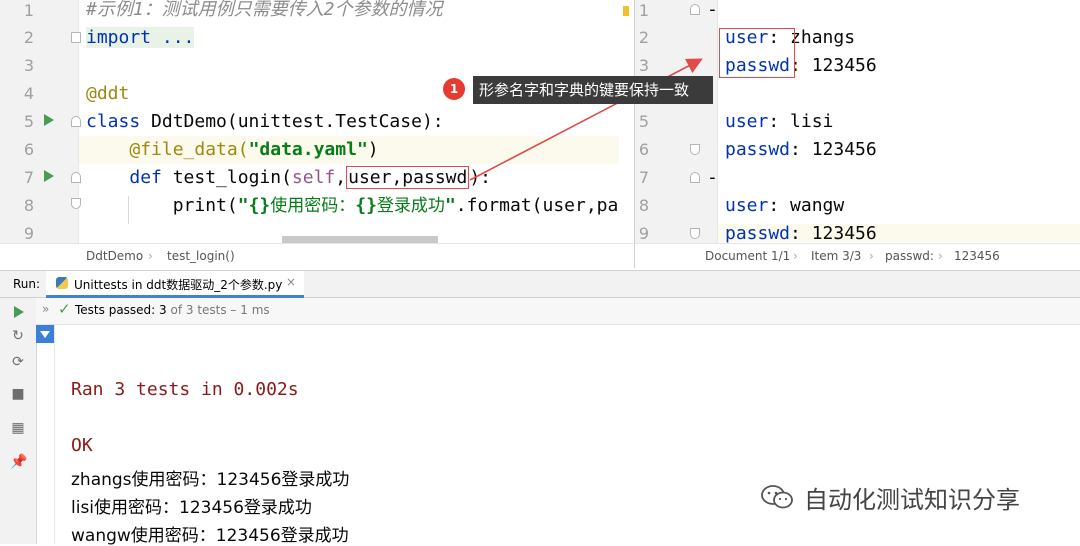  Describe the element at coordinates (643, 149) in the screenshot. I see `line-number: 6` at that location.